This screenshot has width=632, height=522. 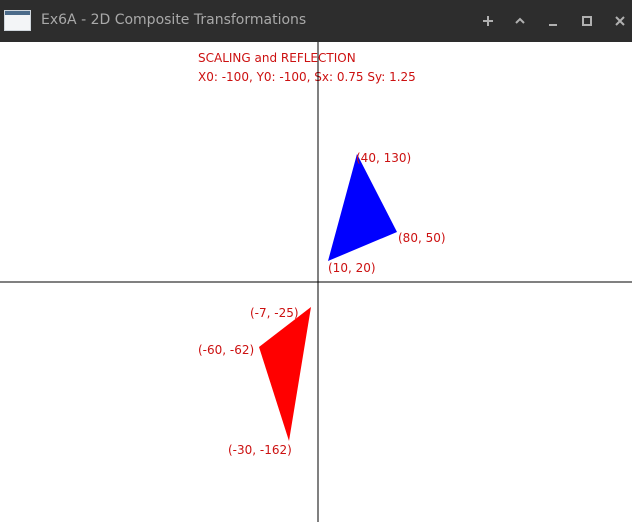 What do you see at coordinates (620, 21) in the screenshot?
I see `close-icon` at bounding box center [620, 21].